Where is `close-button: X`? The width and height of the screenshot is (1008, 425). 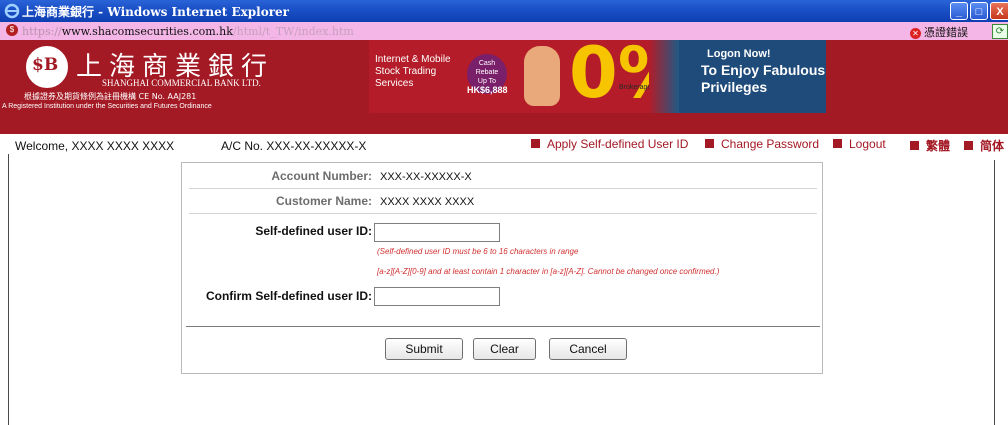
close-button: X is located at coordinates (999, 11).